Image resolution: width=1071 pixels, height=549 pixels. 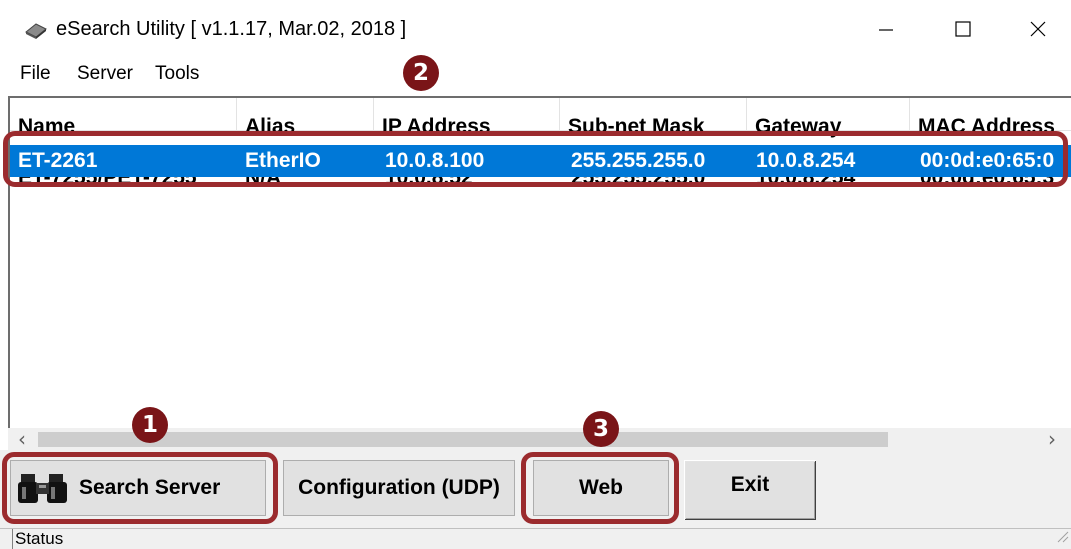 What do you see at coordinates (535, 538) in the screenshot?
I see `status-bar: Status` at bounding box center [535, 538].